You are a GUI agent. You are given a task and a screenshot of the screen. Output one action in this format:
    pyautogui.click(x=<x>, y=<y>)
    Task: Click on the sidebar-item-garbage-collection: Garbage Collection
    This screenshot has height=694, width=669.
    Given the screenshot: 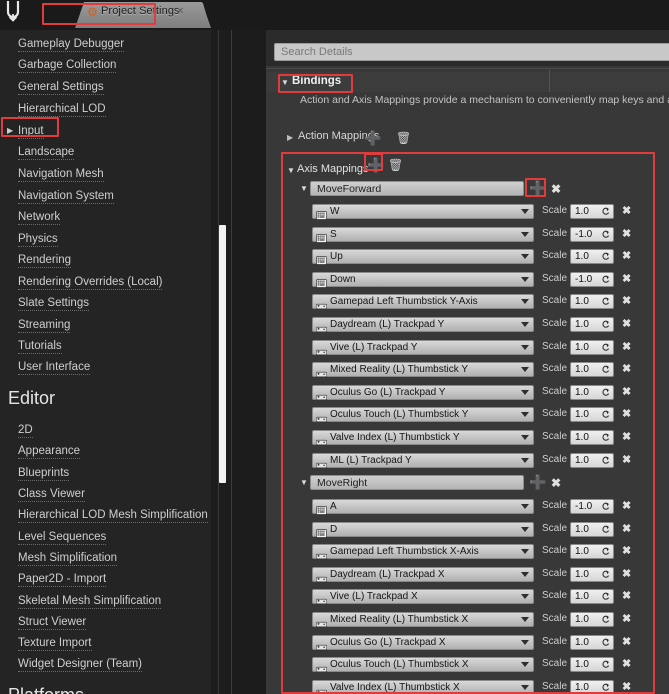 What is the action you would take?
    pyautogui.click(x=67, y=66)
    